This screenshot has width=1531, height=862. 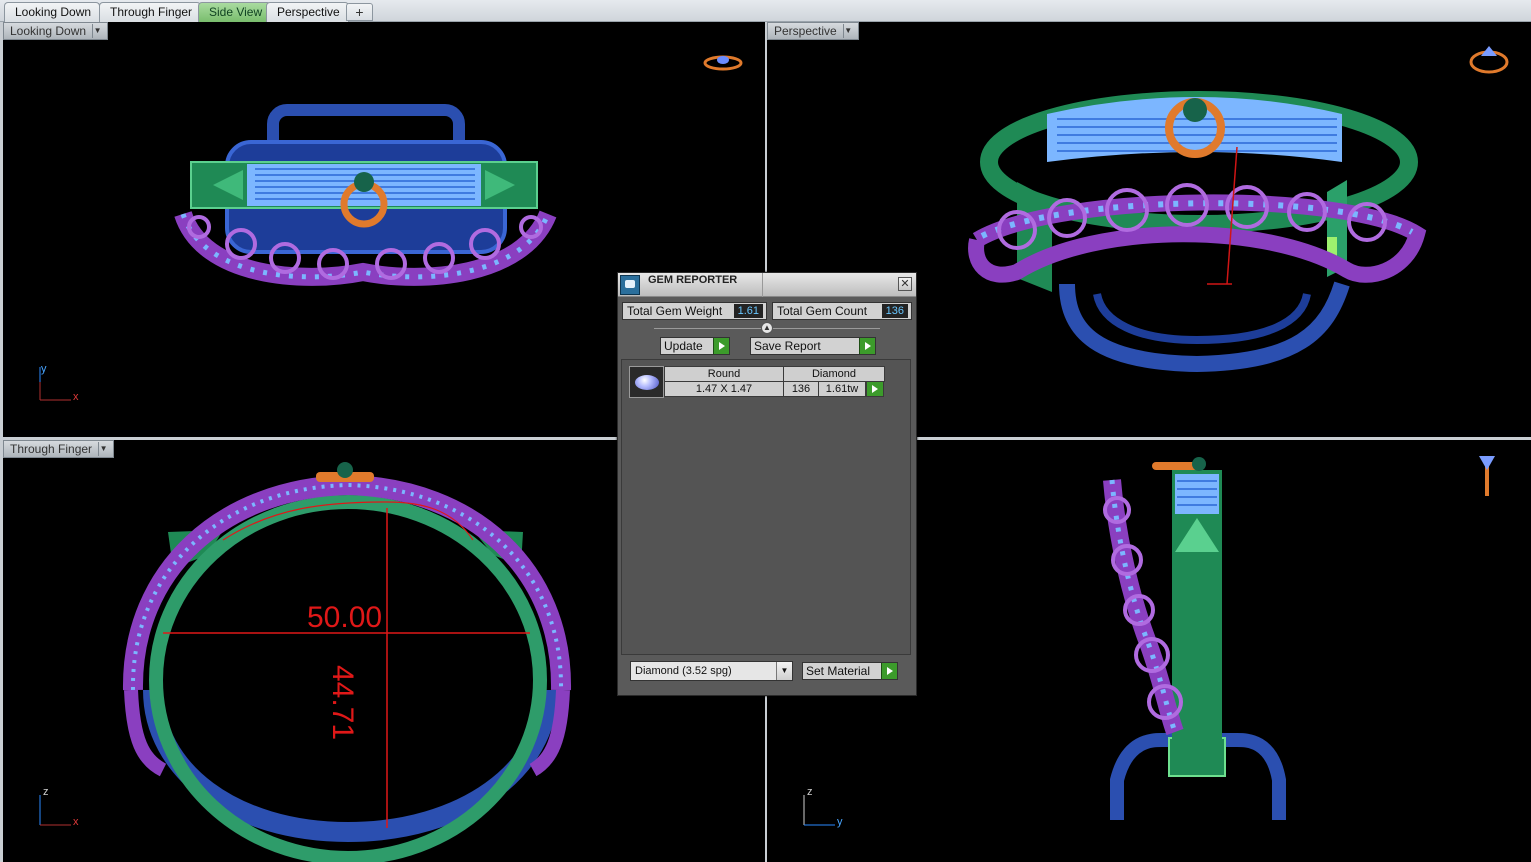 What do you see at coordinates (235, 12) in the screenshot?
I see `tab-side-view: Side View` at bounding box center [235, 12].